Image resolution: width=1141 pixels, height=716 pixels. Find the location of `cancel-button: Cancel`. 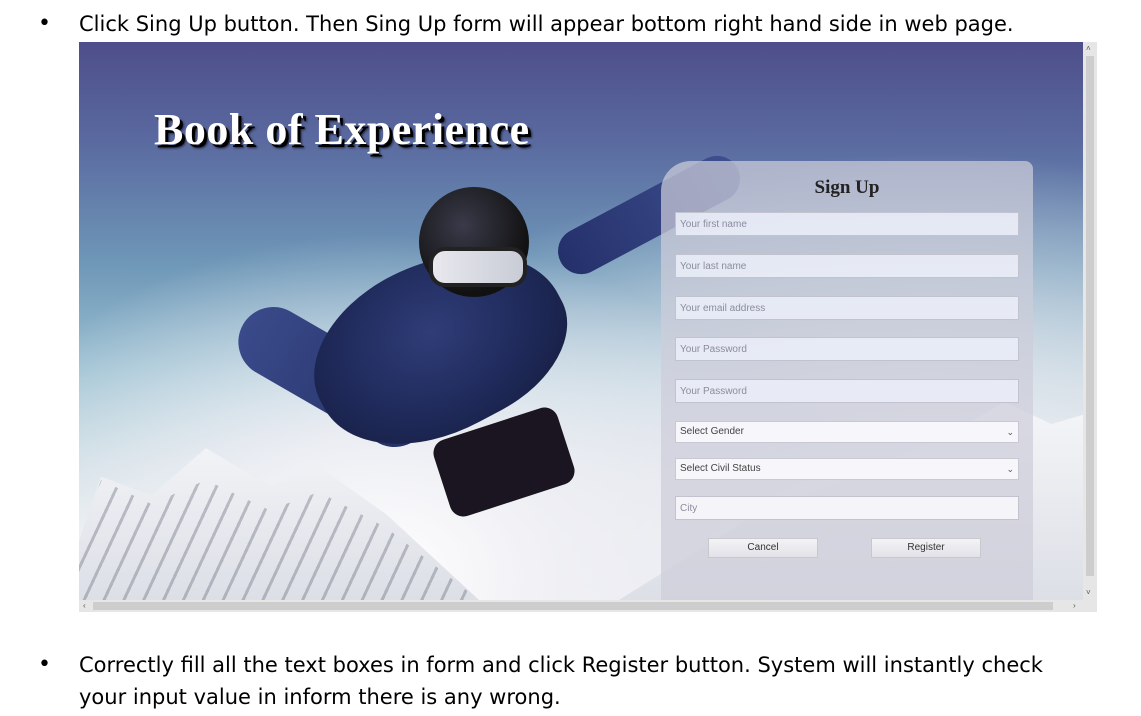

cancel-button: Cancel is located at coordinates (763, 548).